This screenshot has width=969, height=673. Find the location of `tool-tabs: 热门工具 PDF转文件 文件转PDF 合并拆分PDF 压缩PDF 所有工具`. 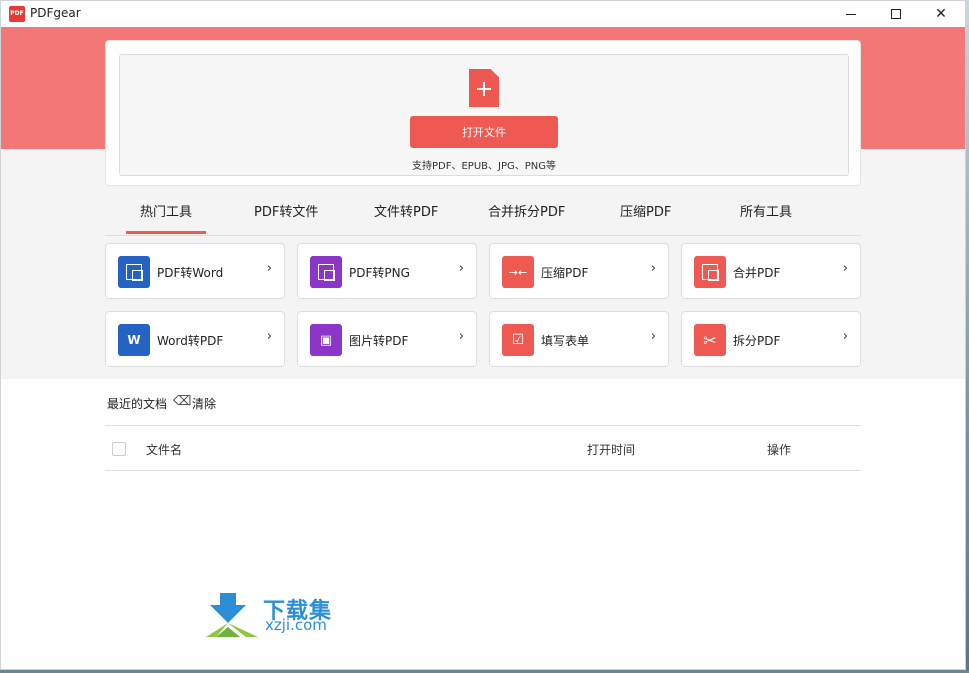

tool-tabs: 热门工具 PDF转文件 文件转PDF 合并拆分PDF 压缩PDF 所有工具 is located at coordinates (483, 213).